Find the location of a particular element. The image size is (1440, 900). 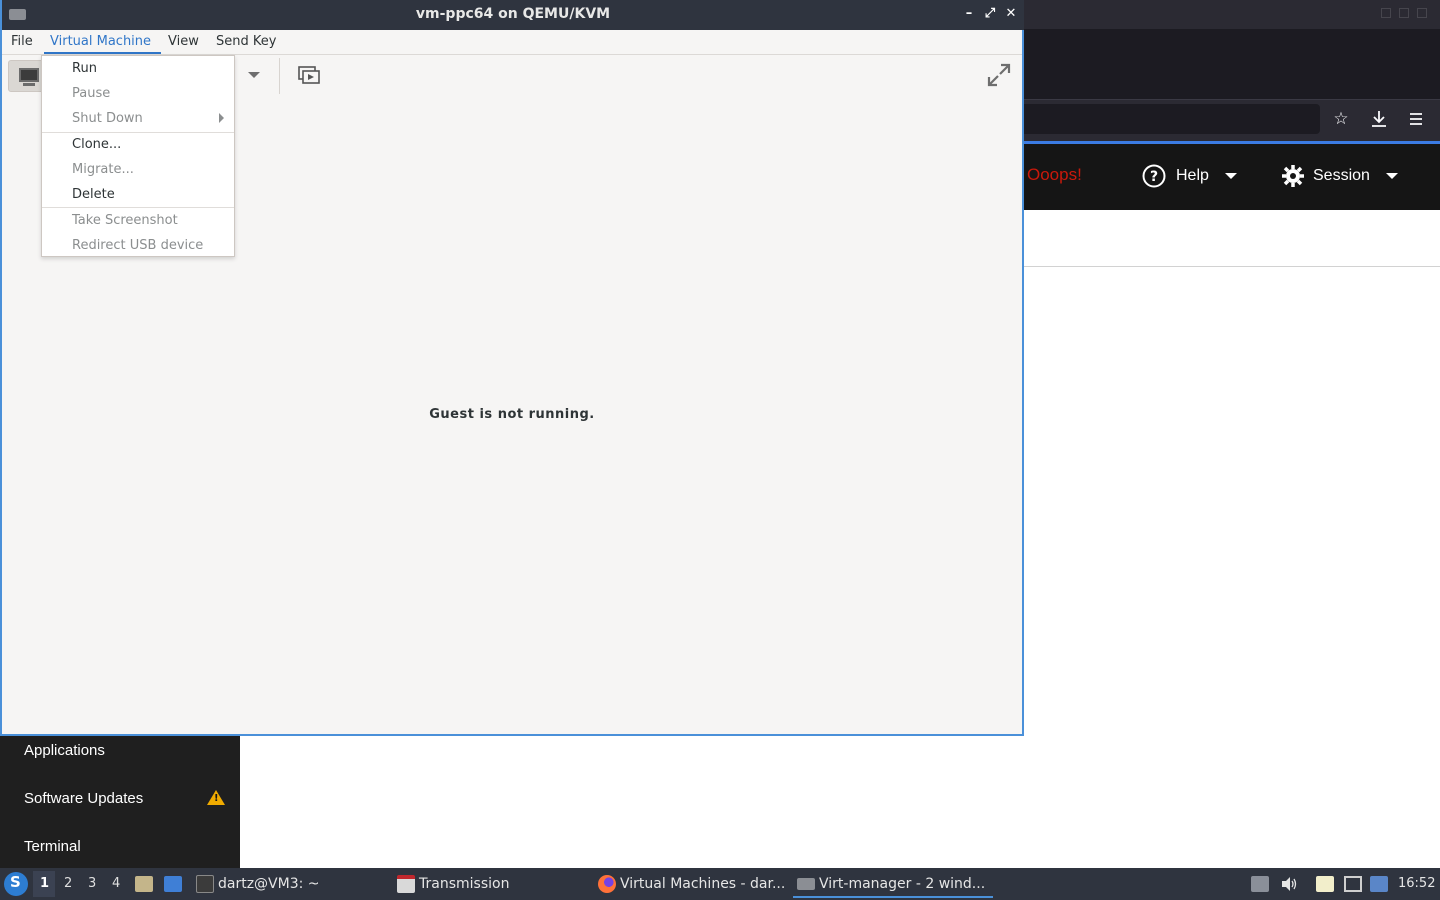

help-menu: ? Help is located at coordinates (1189, 176).